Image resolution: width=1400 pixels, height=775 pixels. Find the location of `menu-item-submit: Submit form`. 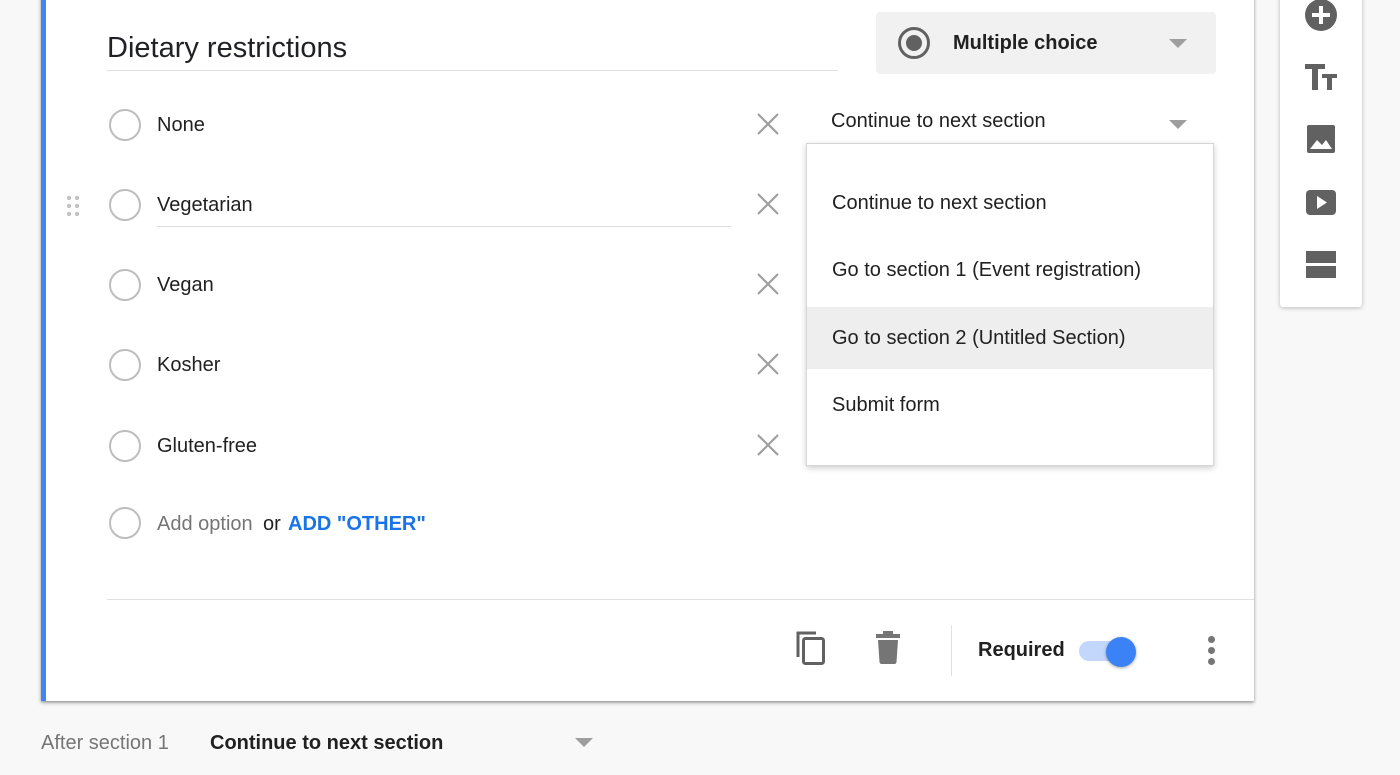

menu-item-submit: Submit form is located at coordinates (1010, 405).